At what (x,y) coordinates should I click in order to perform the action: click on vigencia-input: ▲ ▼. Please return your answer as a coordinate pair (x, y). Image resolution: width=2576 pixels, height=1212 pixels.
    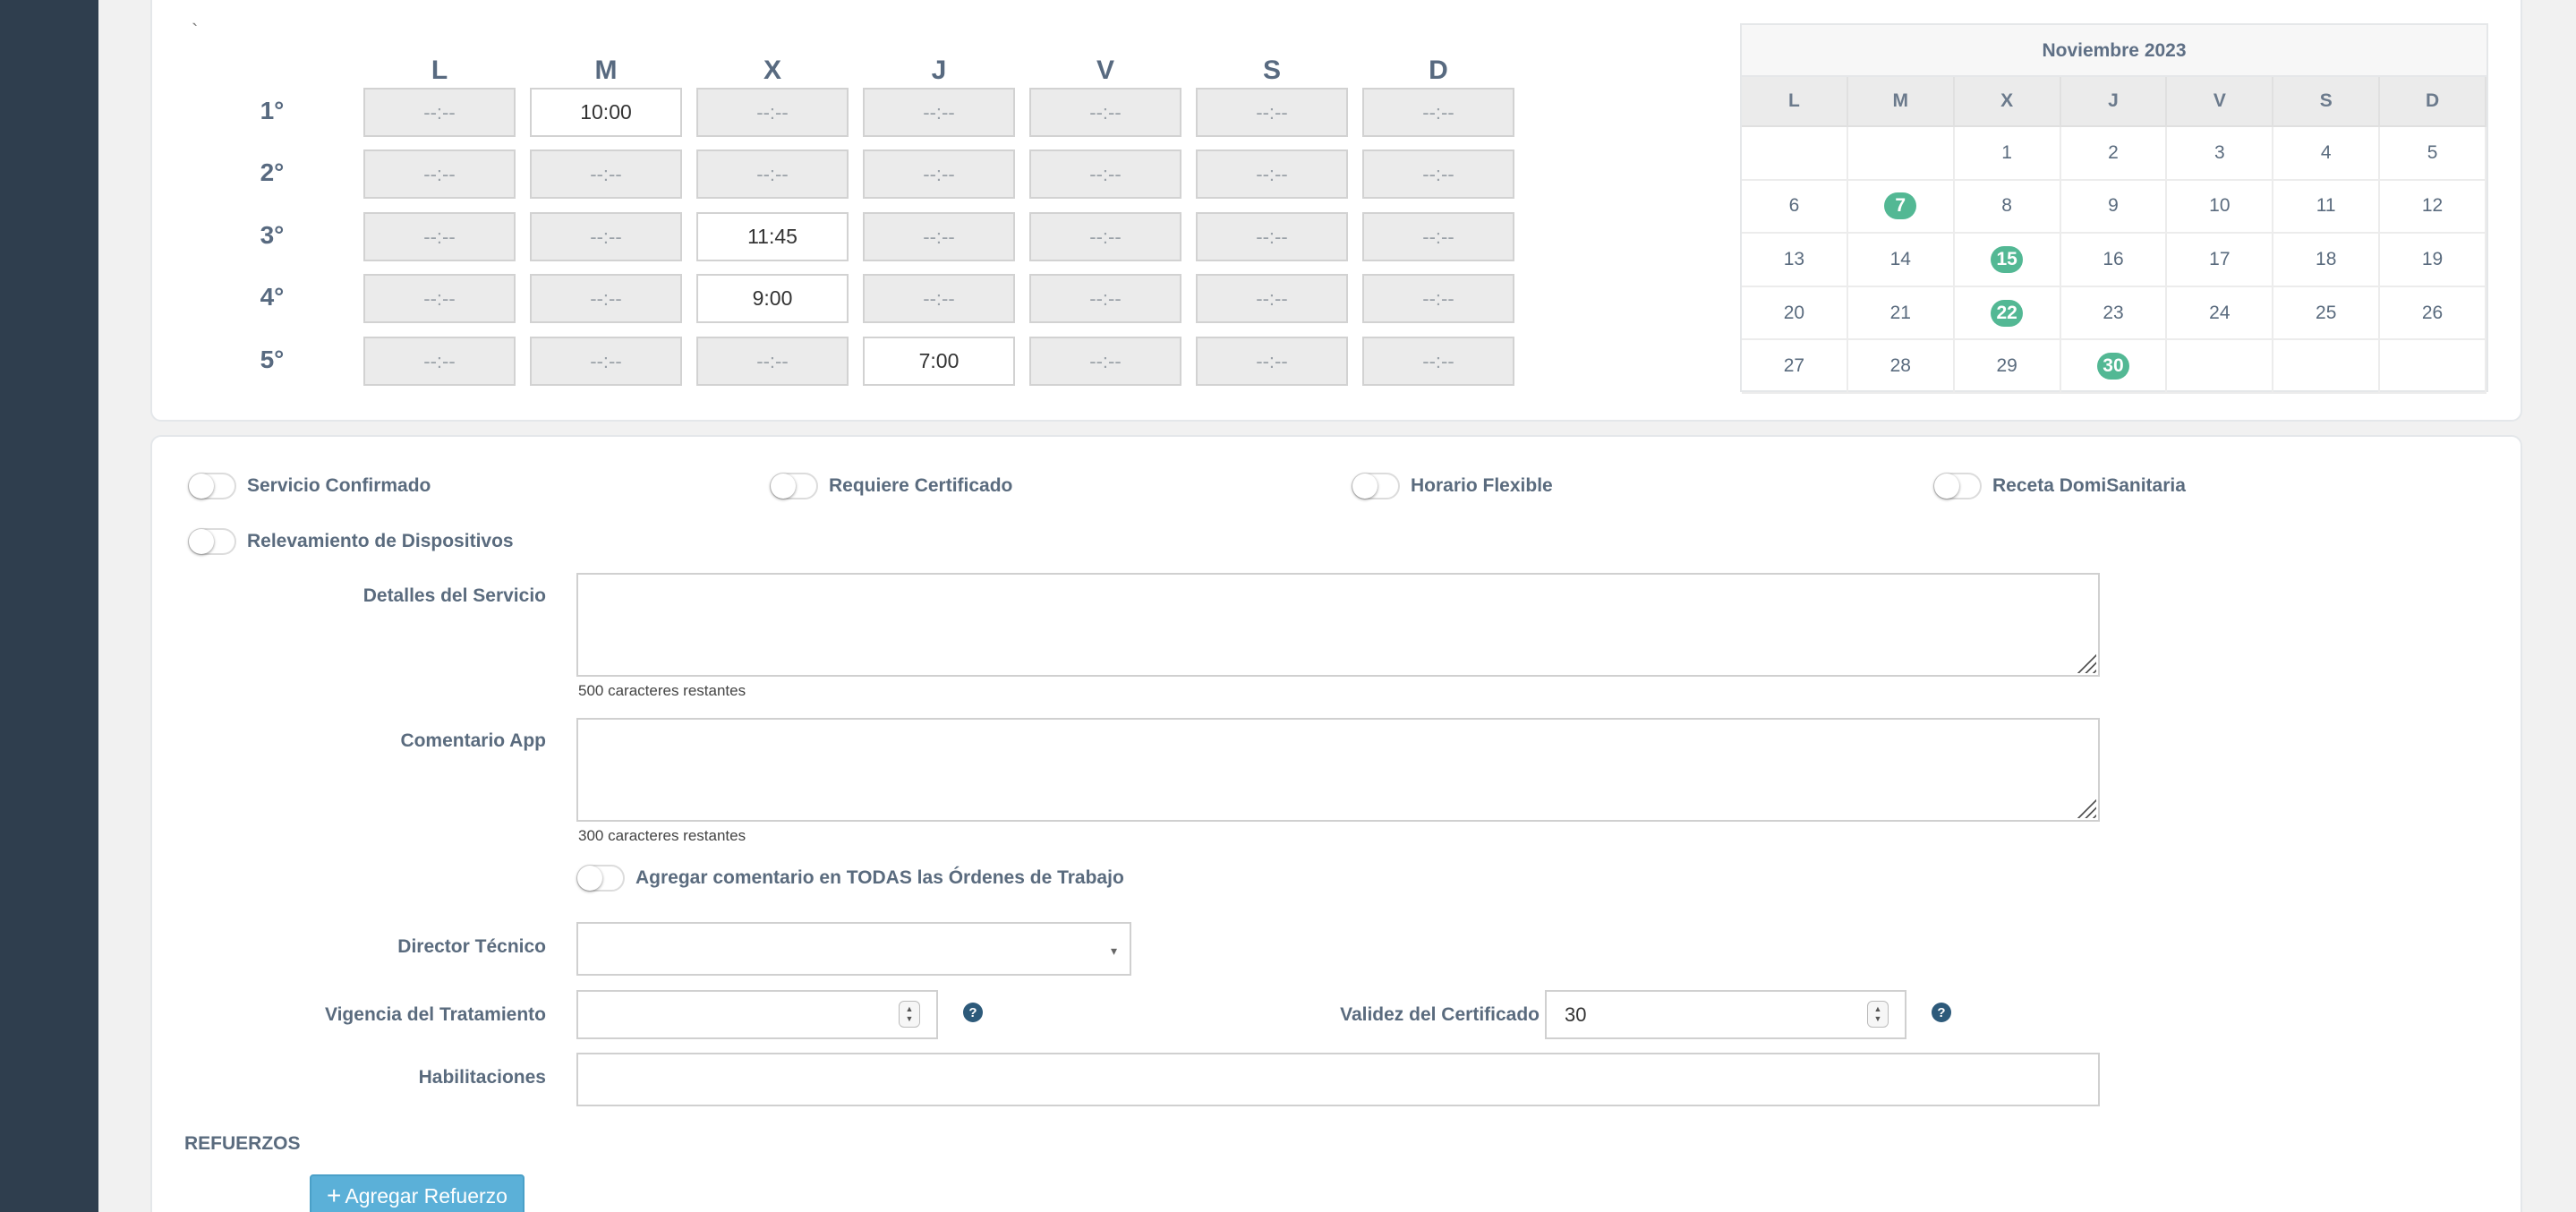
    Looking at the image, I should click on (757, 1014).